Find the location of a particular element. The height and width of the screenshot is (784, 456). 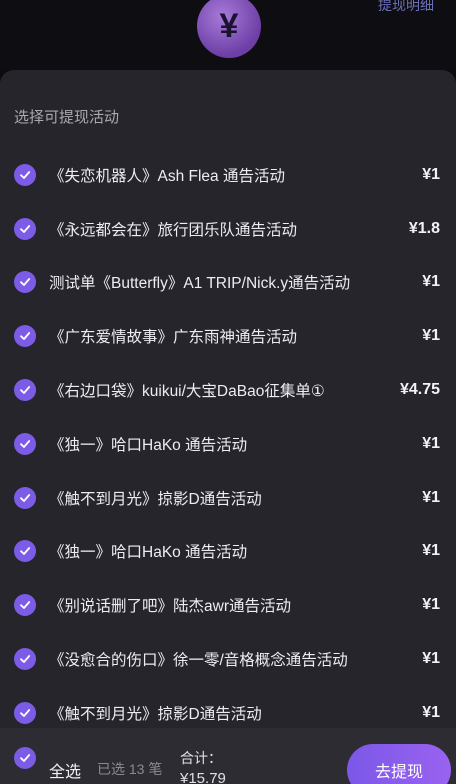

activity-name: 《失恋机器人》Ash Flea 通告活动 is located at coordinates (167, 176).